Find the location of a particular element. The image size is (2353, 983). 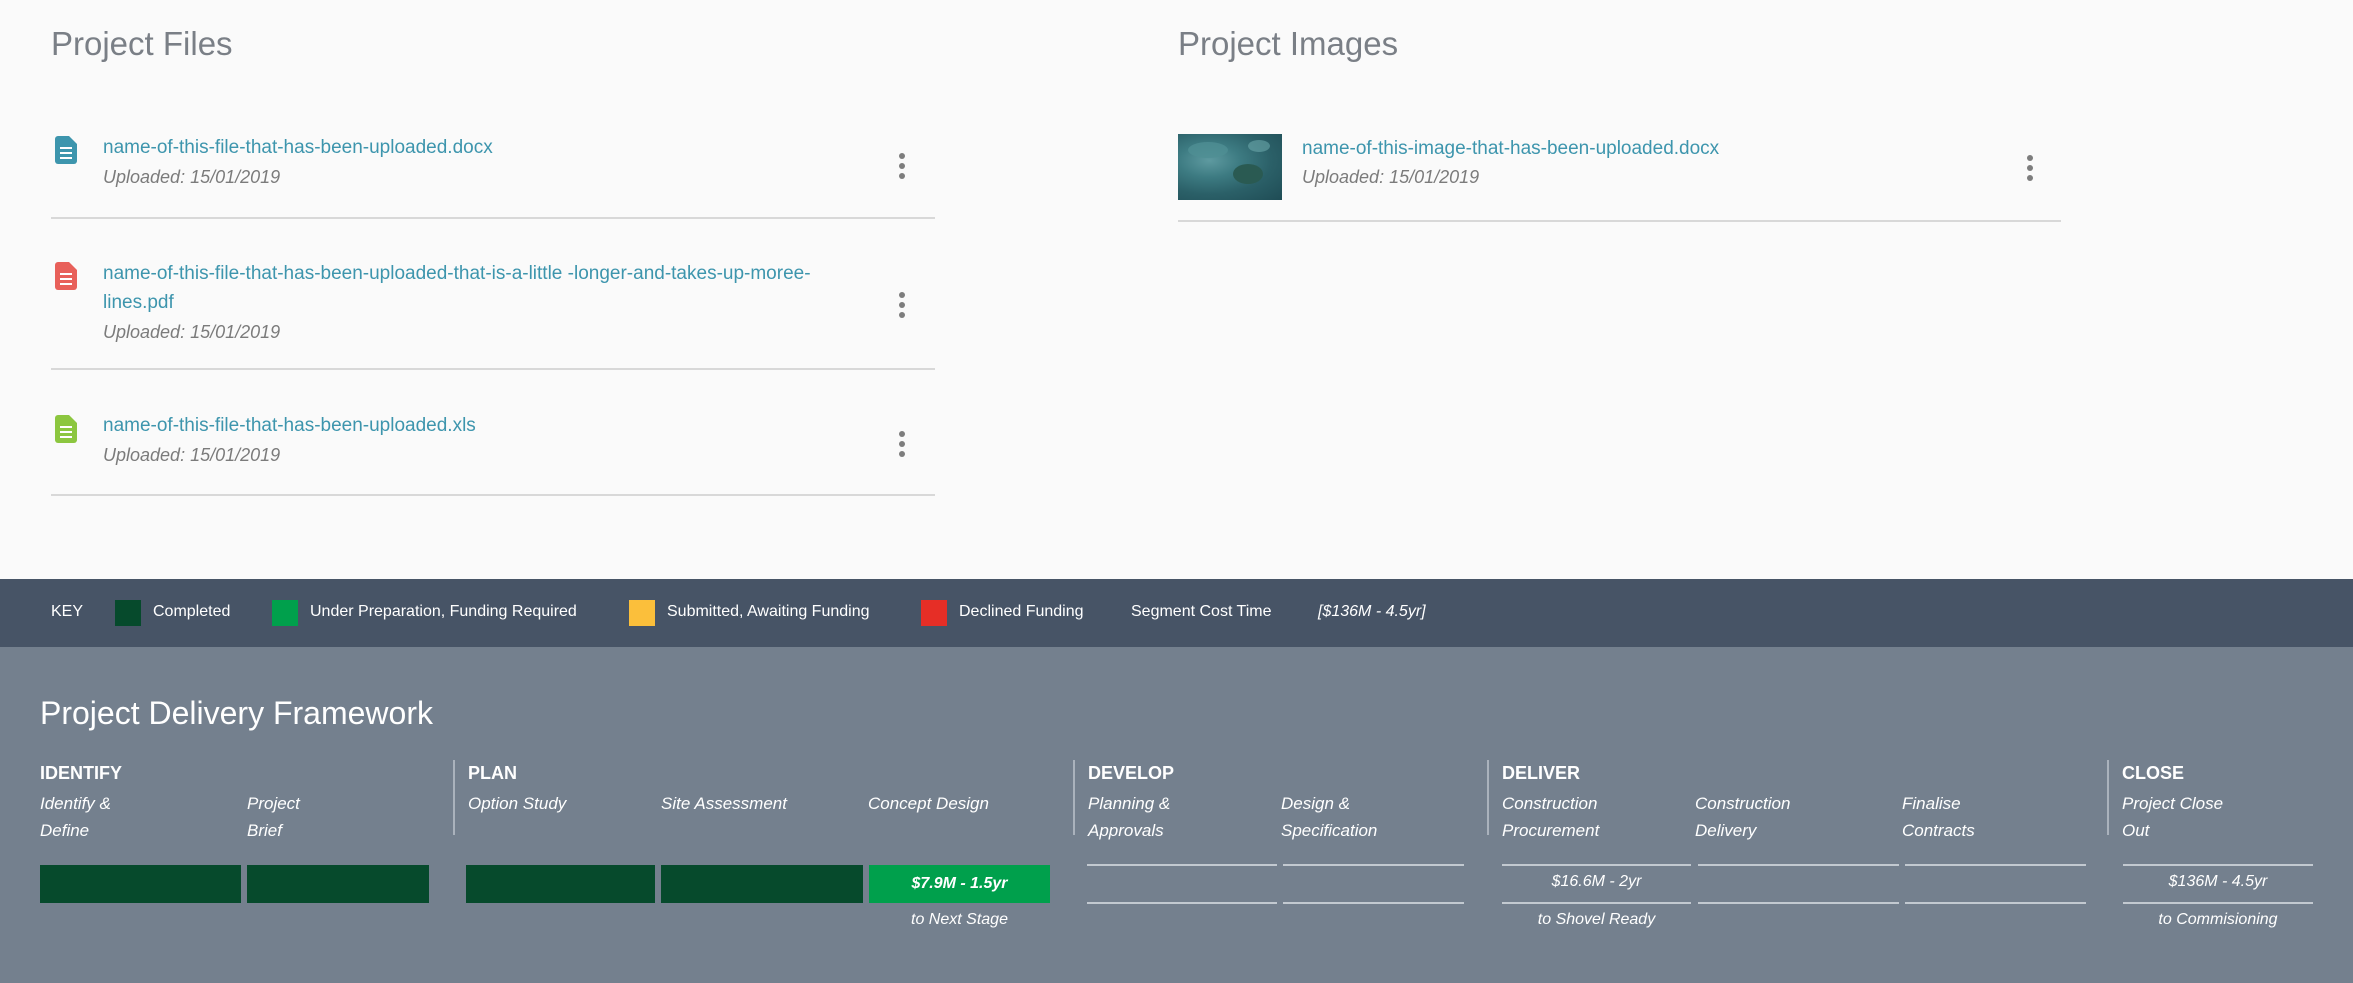

slot-project-close-out-value: $136M - 4.5yr is located at coordinates (2218, 881).